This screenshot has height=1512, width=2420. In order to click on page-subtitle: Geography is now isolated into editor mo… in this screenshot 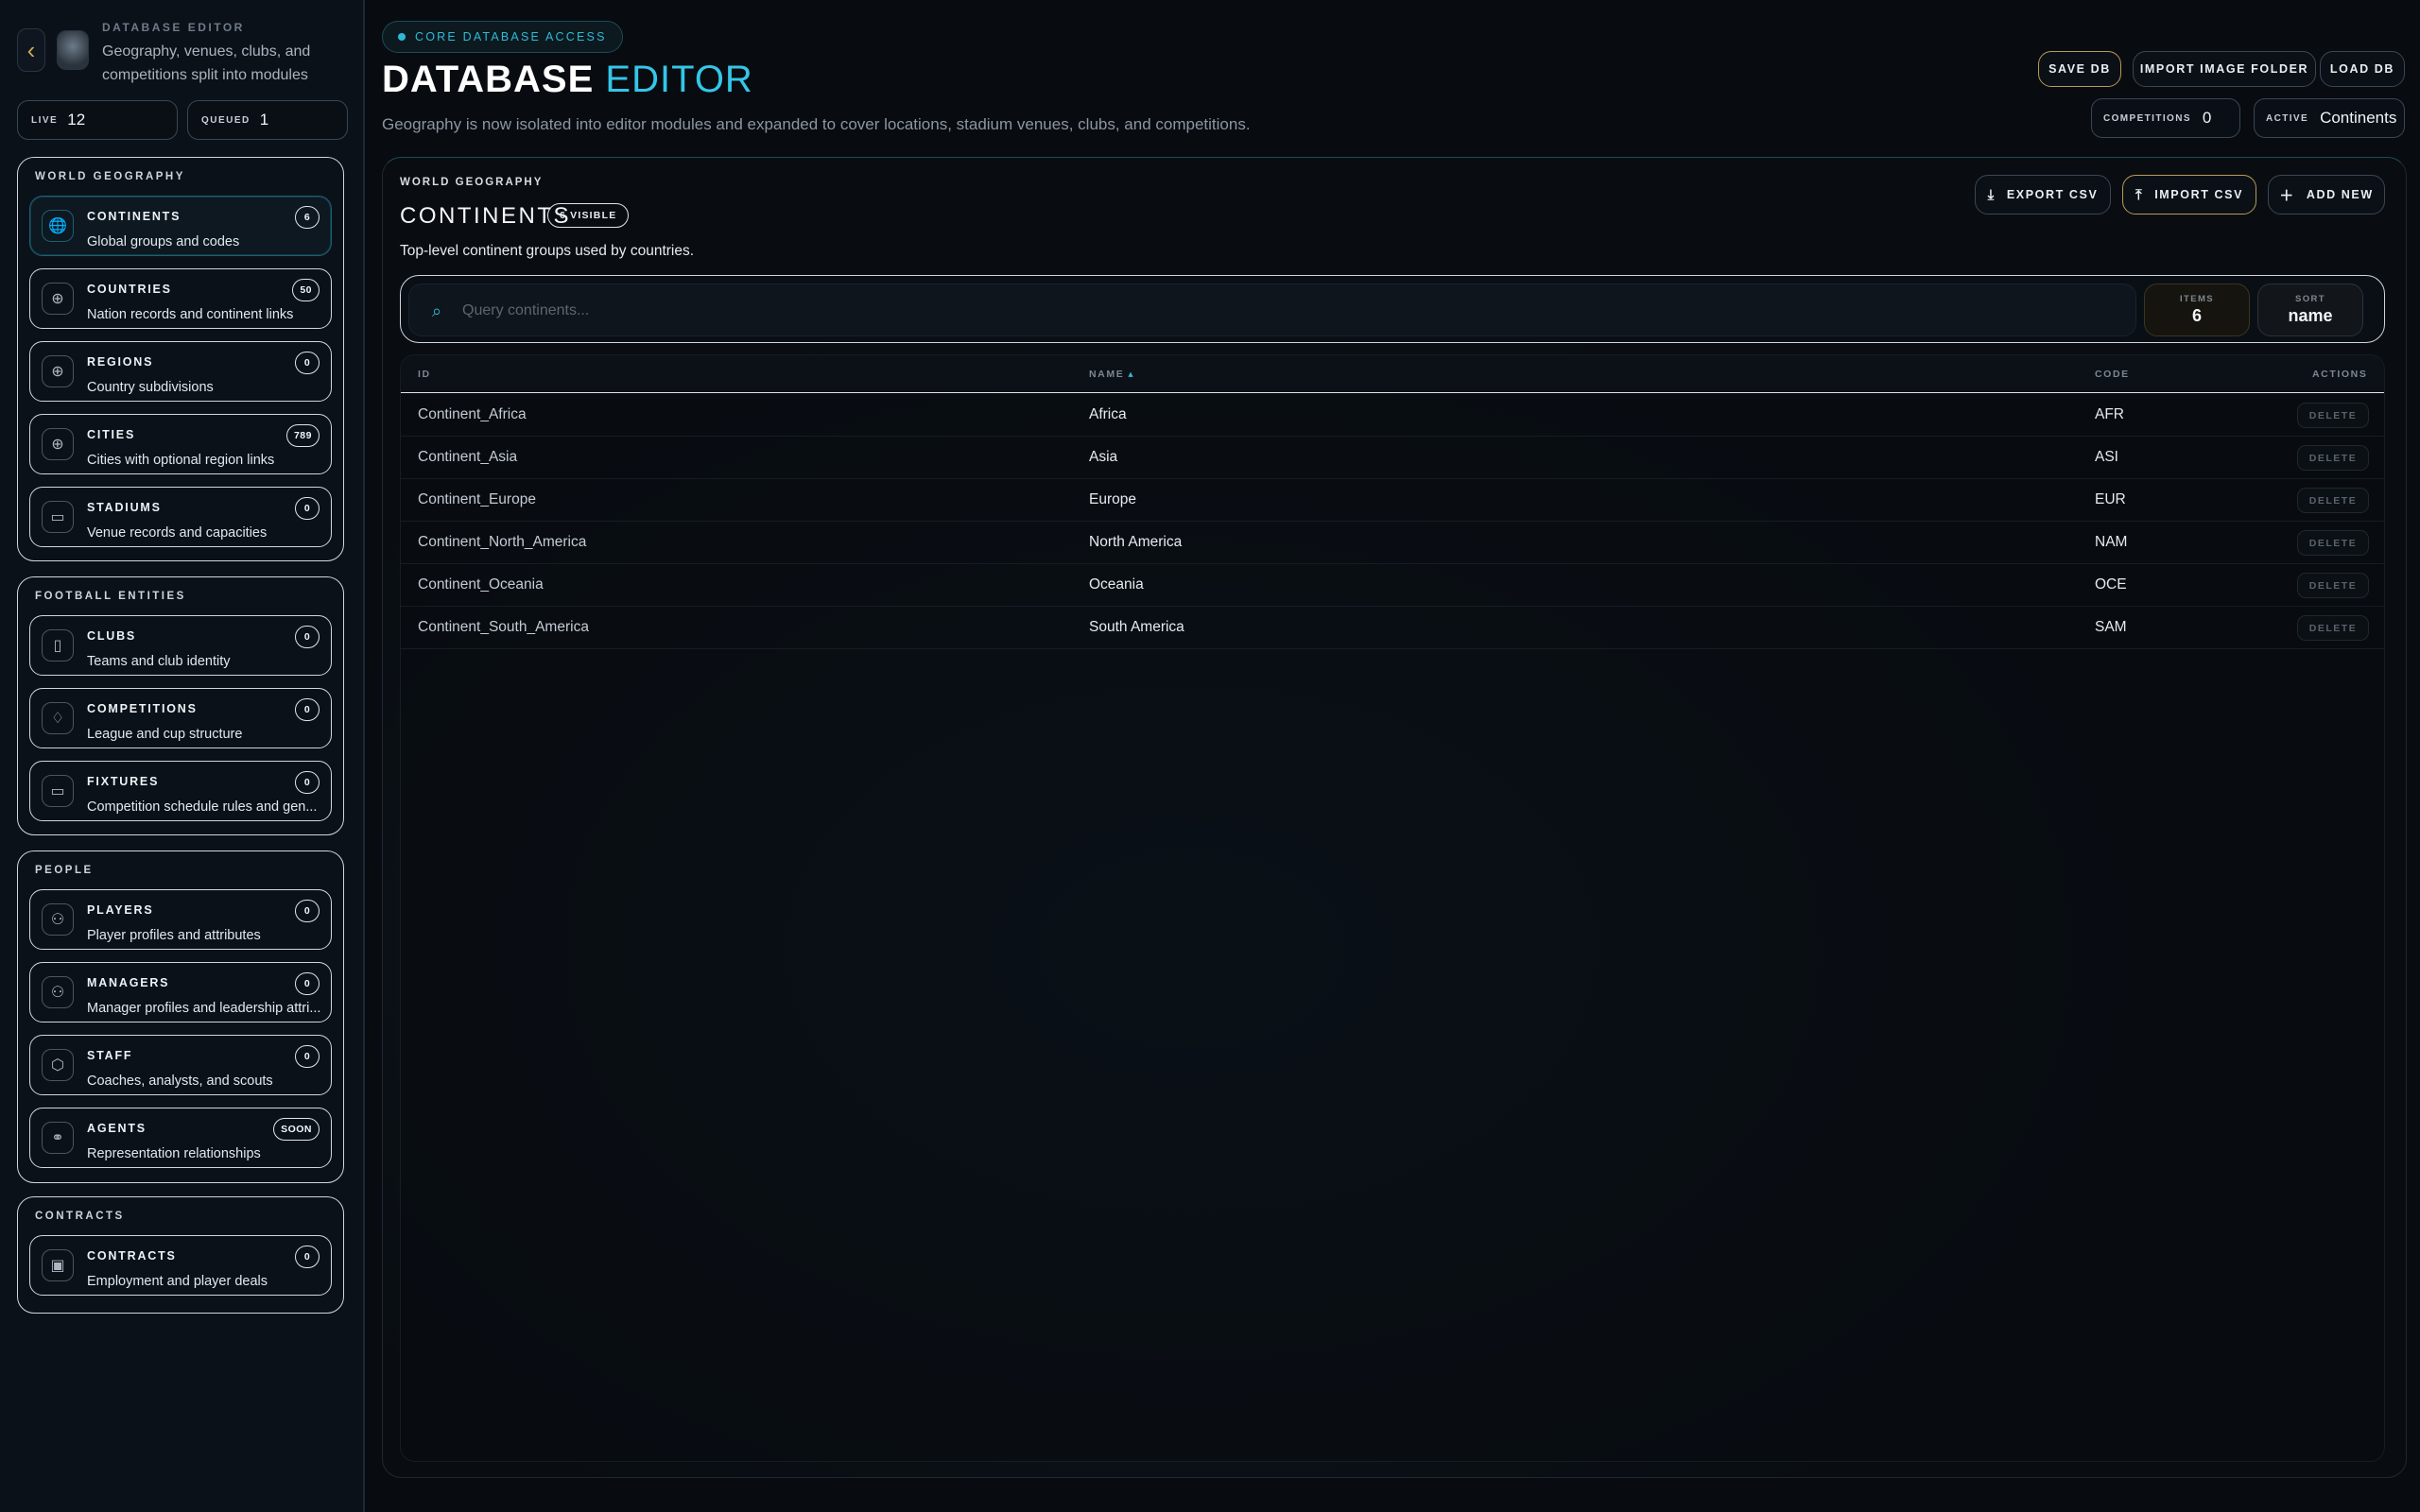, I will do `click(817, 124)`.